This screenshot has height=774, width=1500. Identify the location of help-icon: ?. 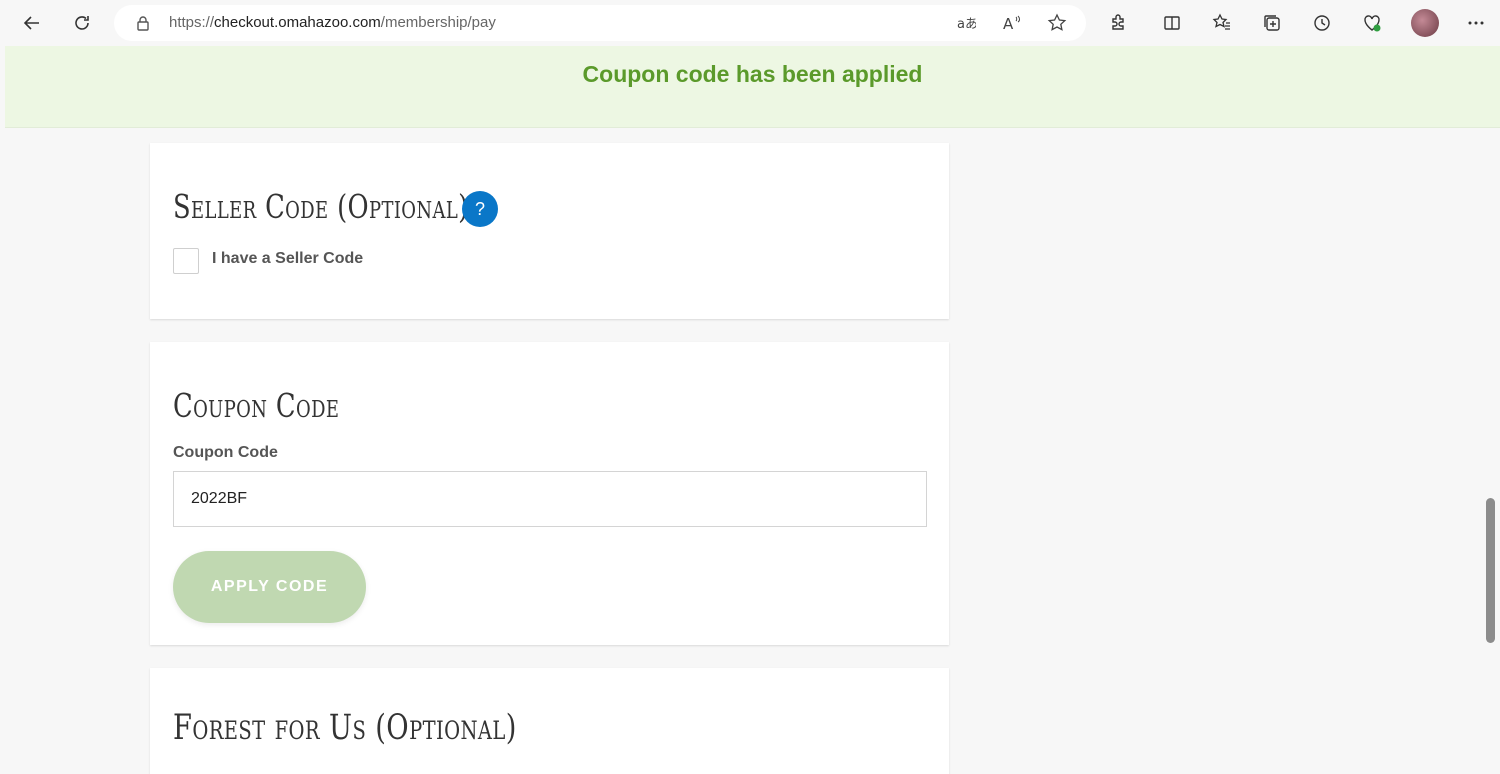
(479, 208).